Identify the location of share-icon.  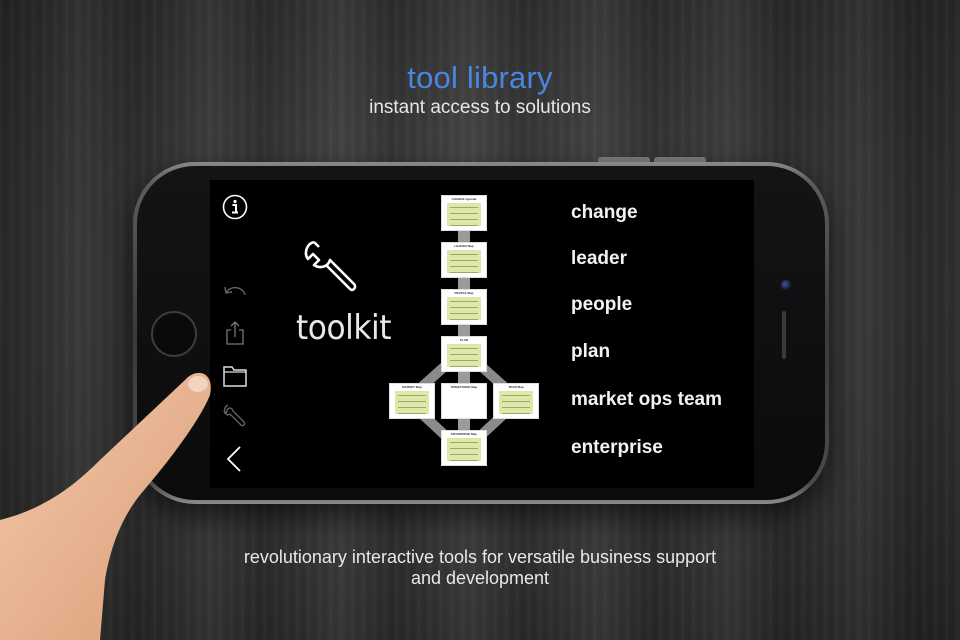
(235, 333).